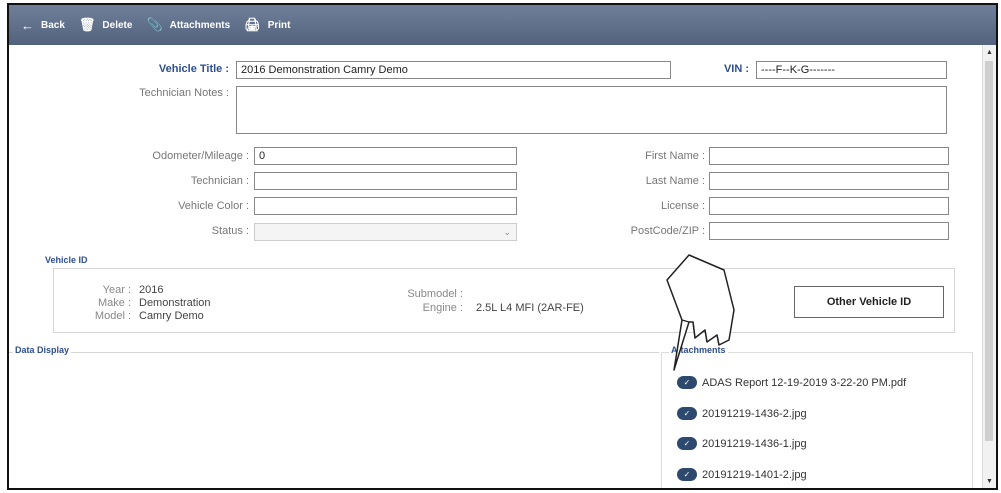 The width and height of the screenshot is (1001, 493). I want to click on data-display-title: Data Display, so click(42, 350).